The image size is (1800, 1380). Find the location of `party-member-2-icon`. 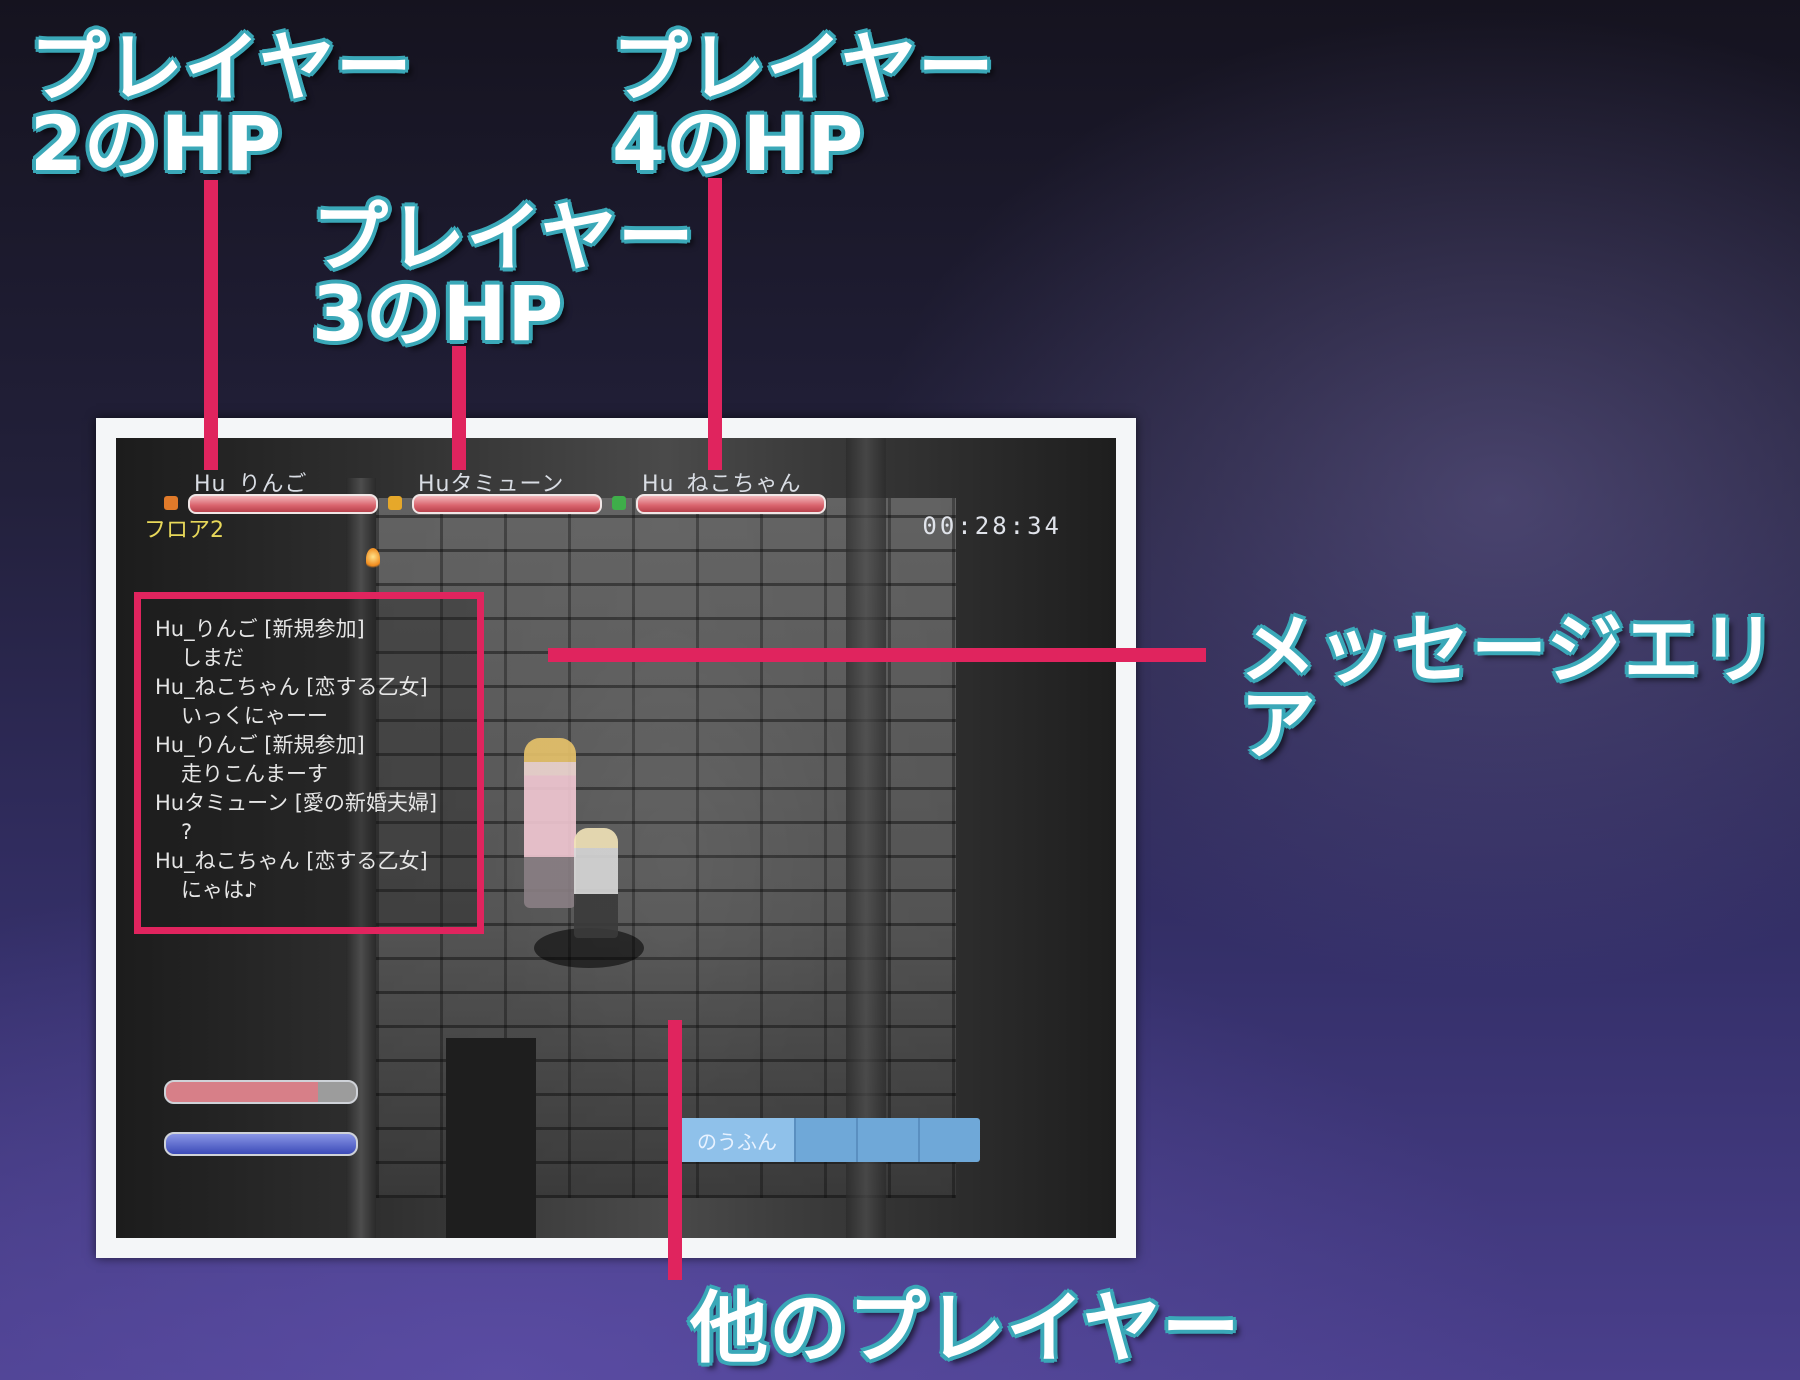

party-member-2-icon is located at coordinates (395, 503).